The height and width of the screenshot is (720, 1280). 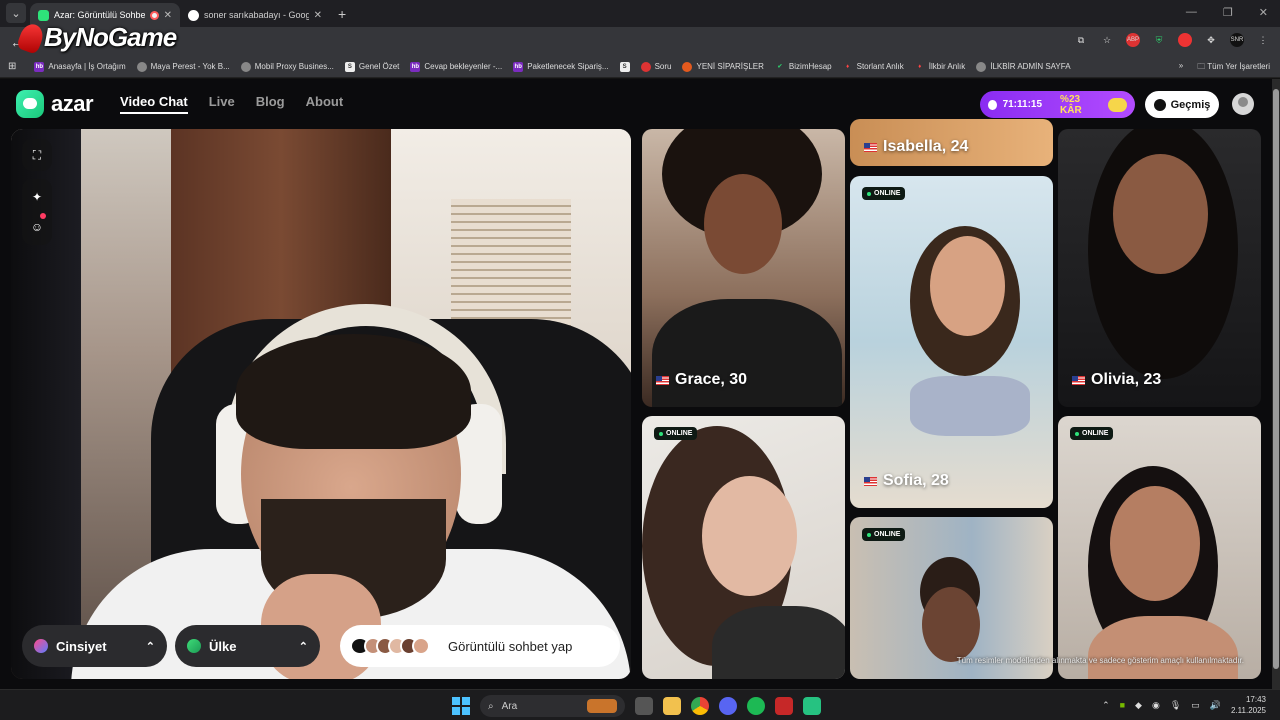 I want to click on bookmark-item: S, so click(x=624, y=66).